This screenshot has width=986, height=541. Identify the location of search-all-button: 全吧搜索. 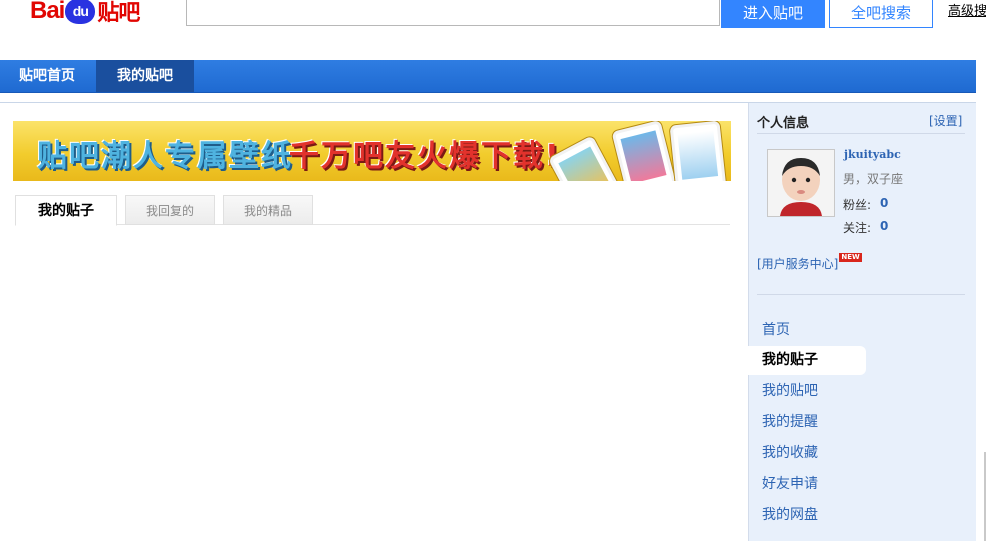
(881, 14).